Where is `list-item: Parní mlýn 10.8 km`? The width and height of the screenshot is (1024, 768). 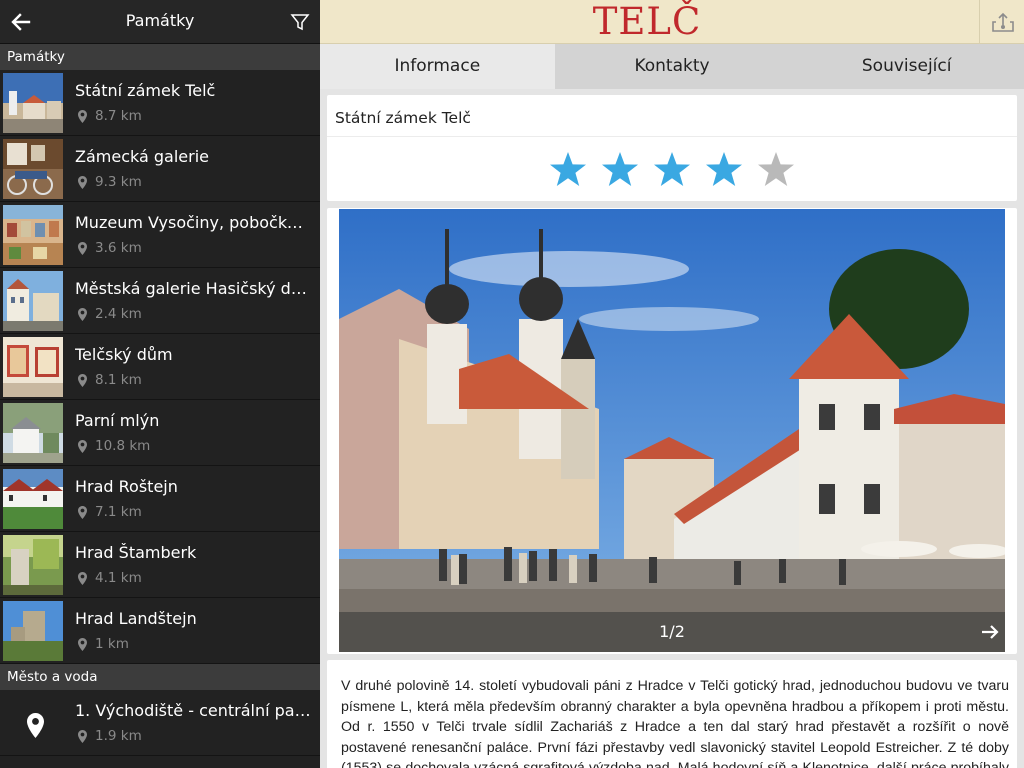 list-item: Parní mlýn 10.8 km is located at coordinates (160, 433).